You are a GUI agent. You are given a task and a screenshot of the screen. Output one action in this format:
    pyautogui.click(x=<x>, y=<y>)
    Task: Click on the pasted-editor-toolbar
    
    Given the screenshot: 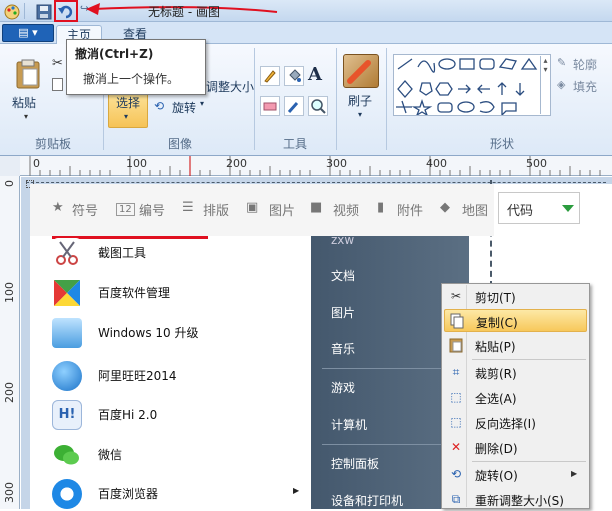 What is the action you would take?
    pyautogui.click(x=262, y=210)
    